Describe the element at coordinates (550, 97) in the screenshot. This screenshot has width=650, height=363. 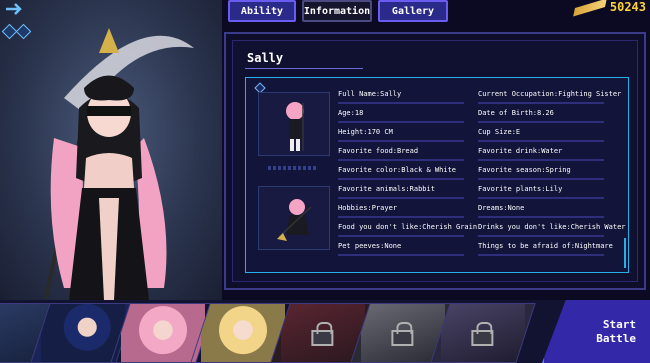
I see `field-occupation: Current Occupation:Fighting Sister` at that location.